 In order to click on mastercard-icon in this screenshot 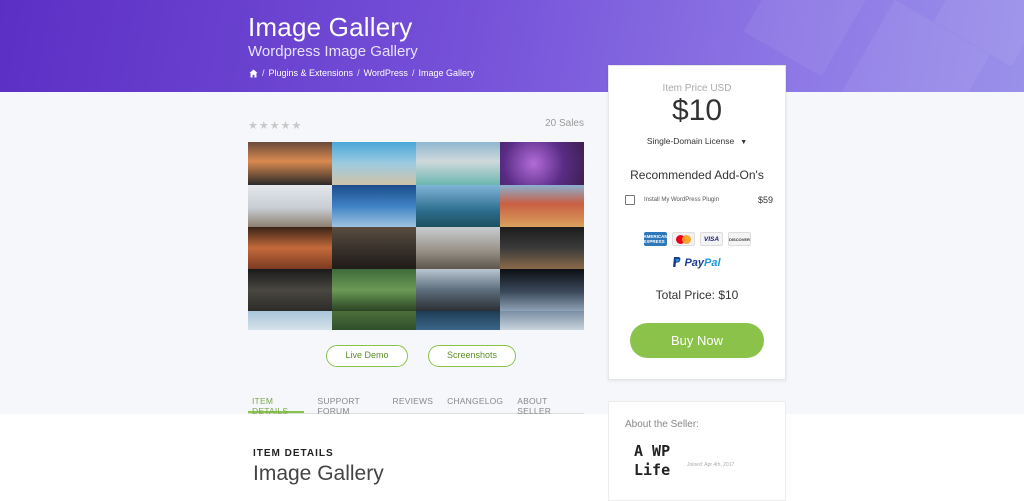, I will do `click(683, 239)`.